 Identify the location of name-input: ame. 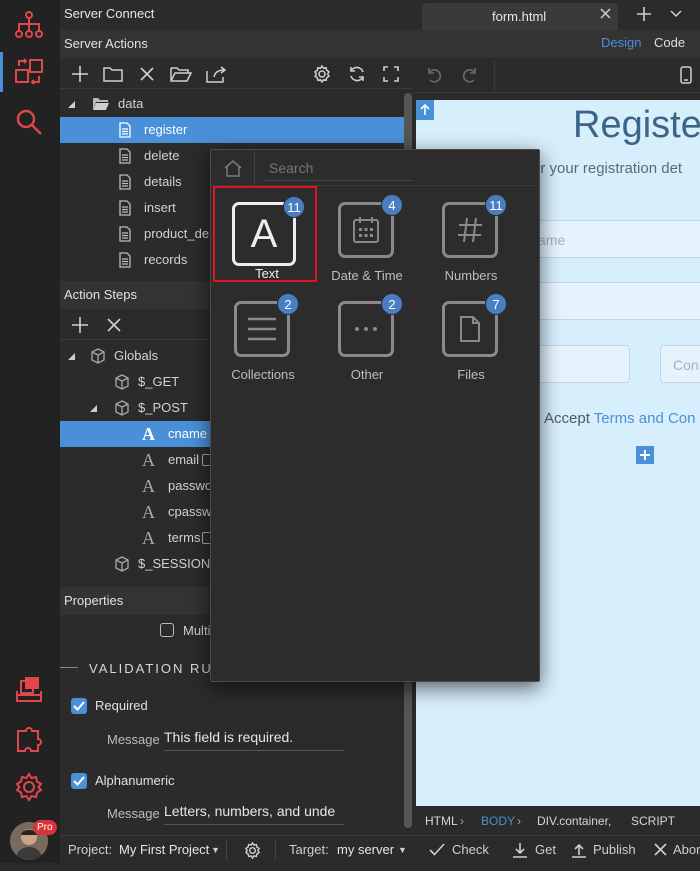
(608, 239).